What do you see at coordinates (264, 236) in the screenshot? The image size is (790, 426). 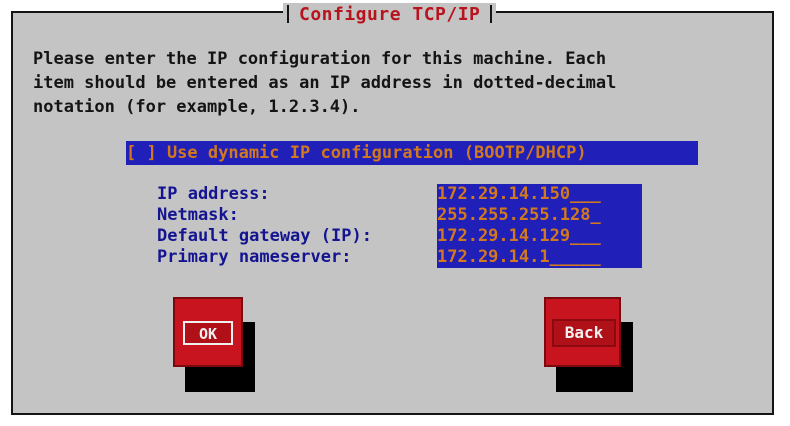 I see `default-gateway-label: Default gateway (IP):` at bounding box center [264, 236].